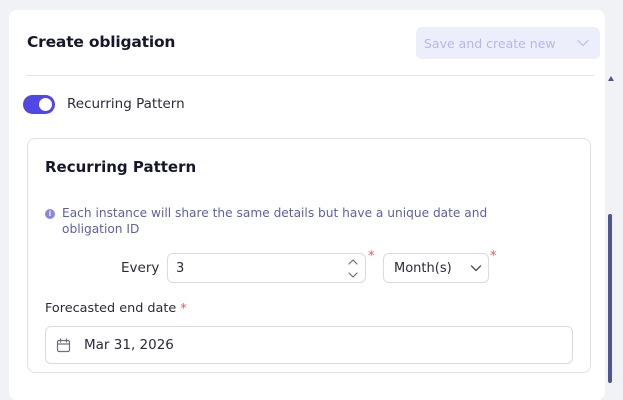 The image size is (623, 400). I want to click on info-icon: i, so click(50, 214).